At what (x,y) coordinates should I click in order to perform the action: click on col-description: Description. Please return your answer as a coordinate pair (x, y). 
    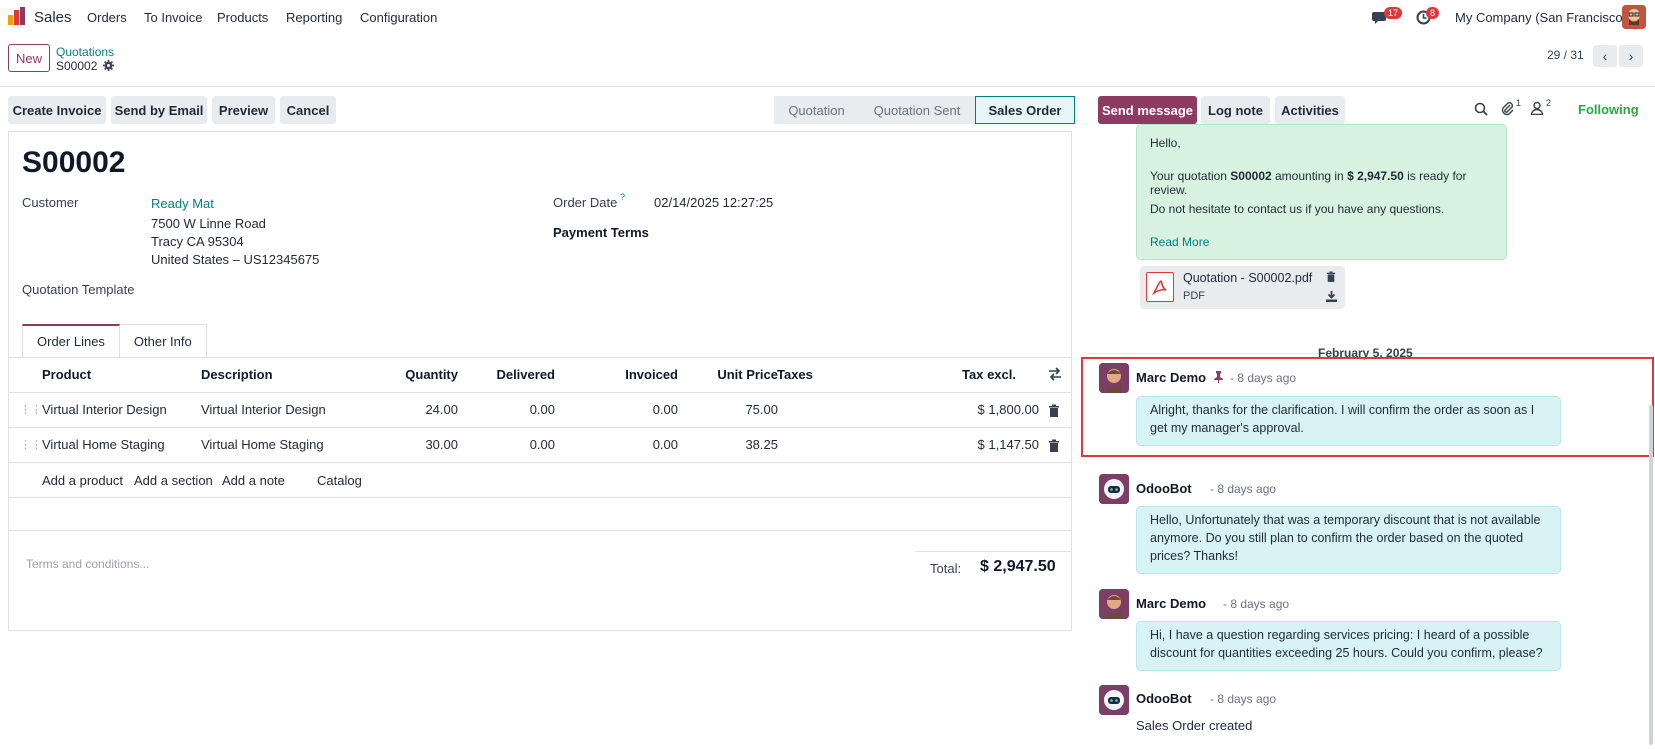
    Looking at the image, I should click on (237, 374).